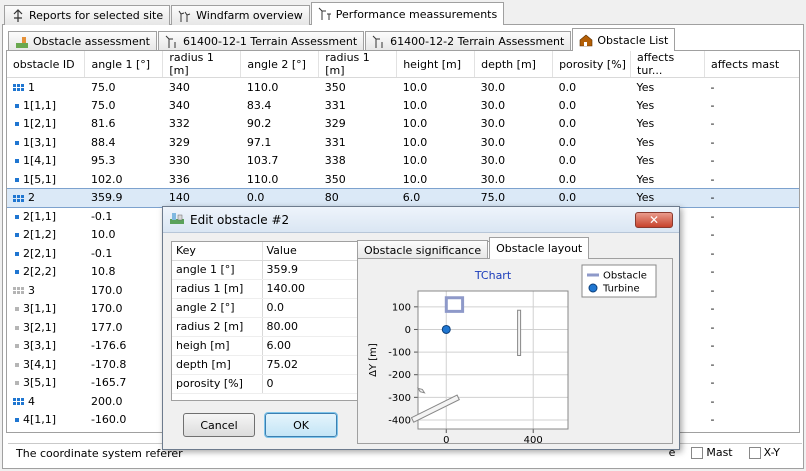 The height and width of the screenshot is (471, 806). Describe the element at coordinates (40, 161) in the screenshot. I see `obstacle-id: 1[4,1]` at that location.